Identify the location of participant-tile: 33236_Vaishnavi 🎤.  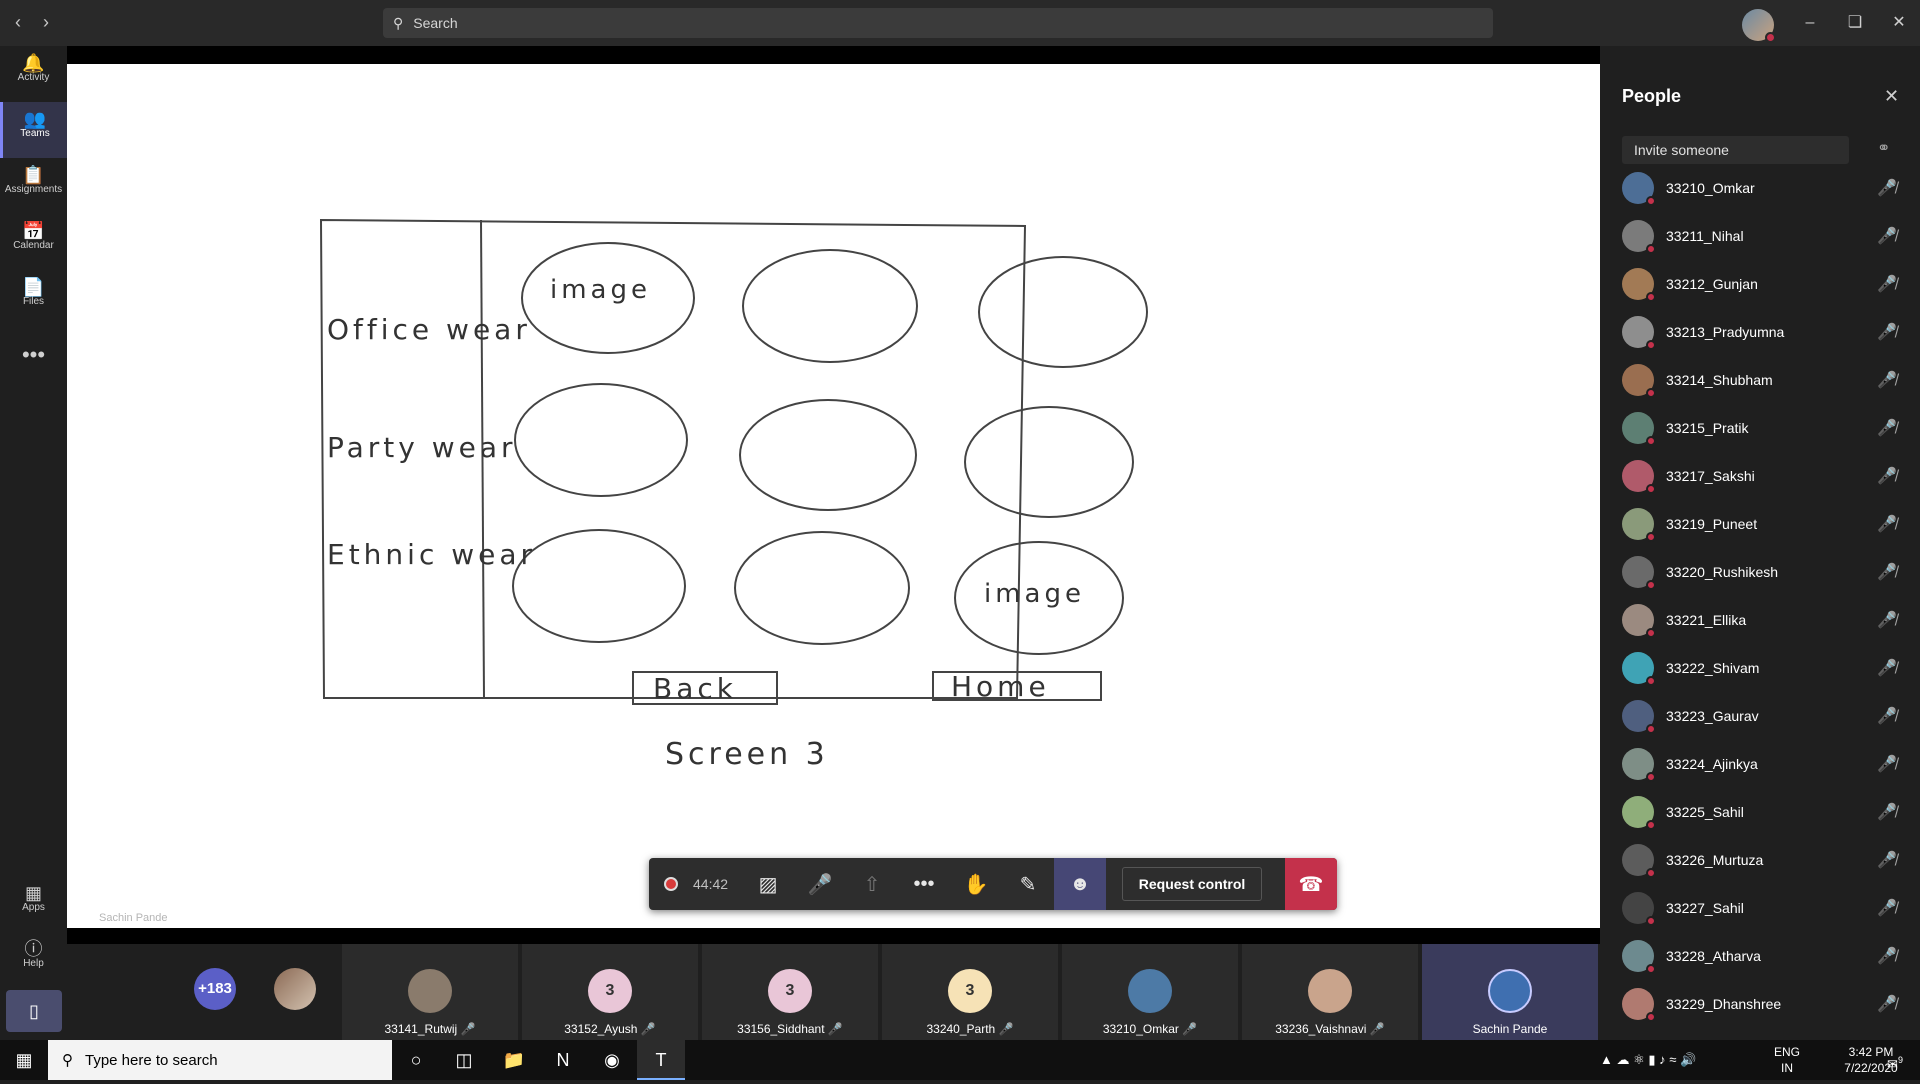
(1330, 992).